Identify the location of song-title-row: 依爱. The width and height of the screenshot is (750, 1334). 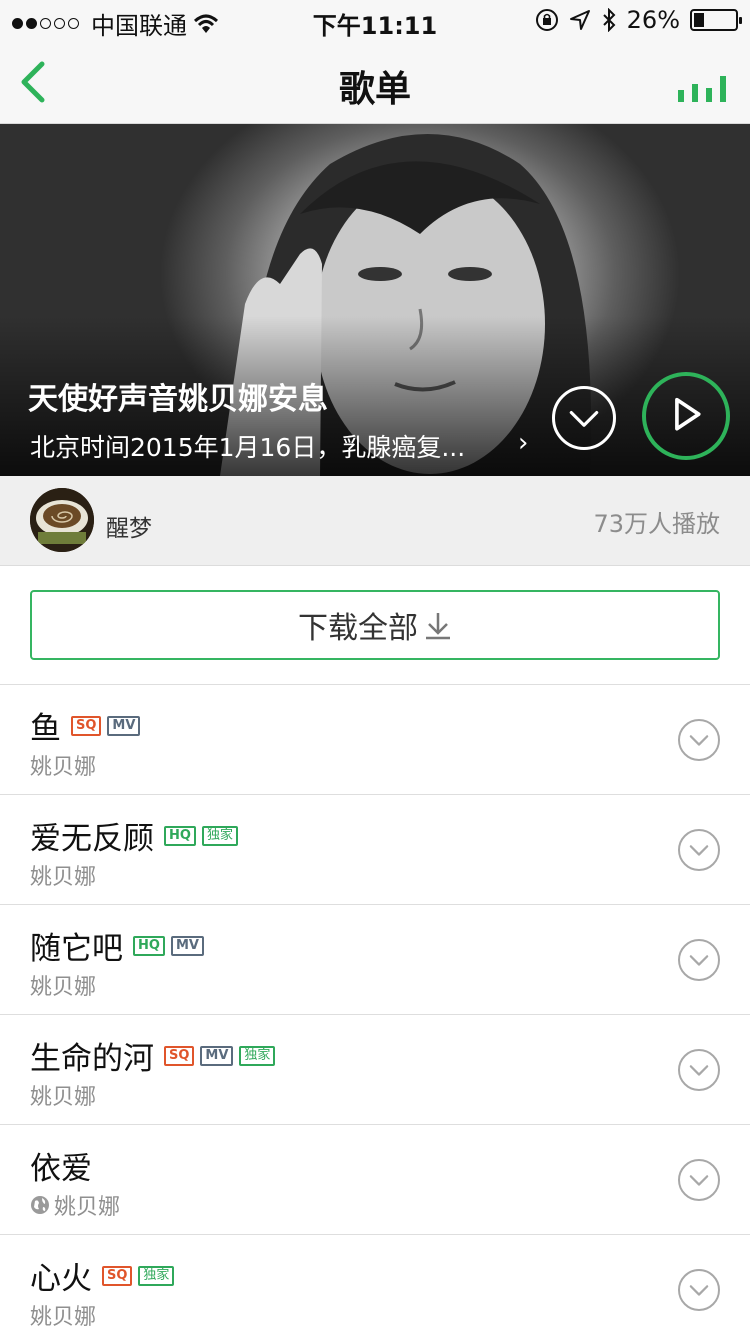
(63, 1165).